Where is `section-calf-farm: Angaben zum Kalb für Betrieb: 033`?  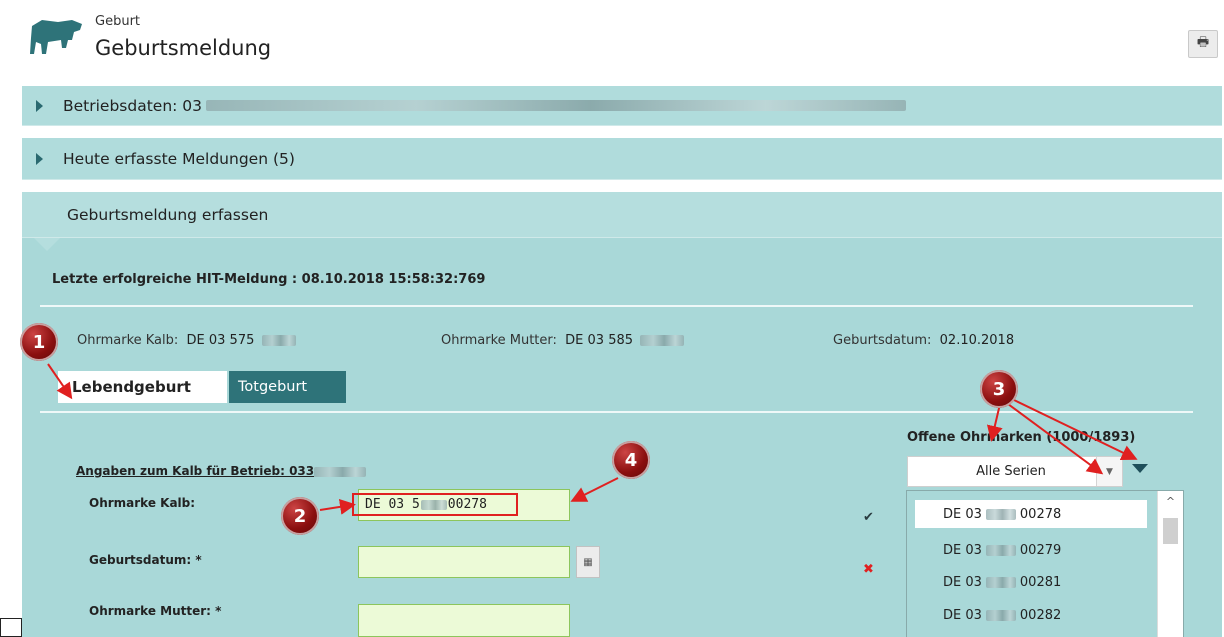
section-calf-farm: Angaben zum Kalb für Betrieb: 033 is located at coordinates (221, 471).